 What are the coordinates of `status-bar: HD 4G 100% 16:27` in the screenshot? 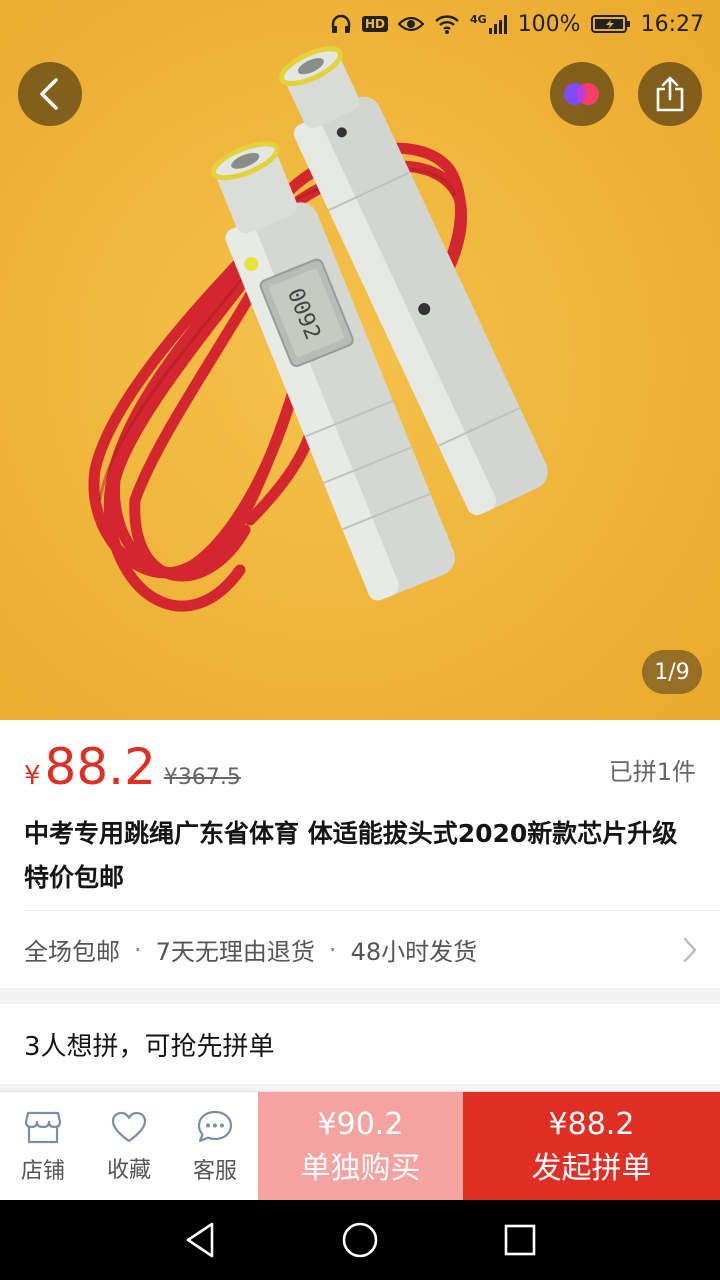 It's located at (360, 24).